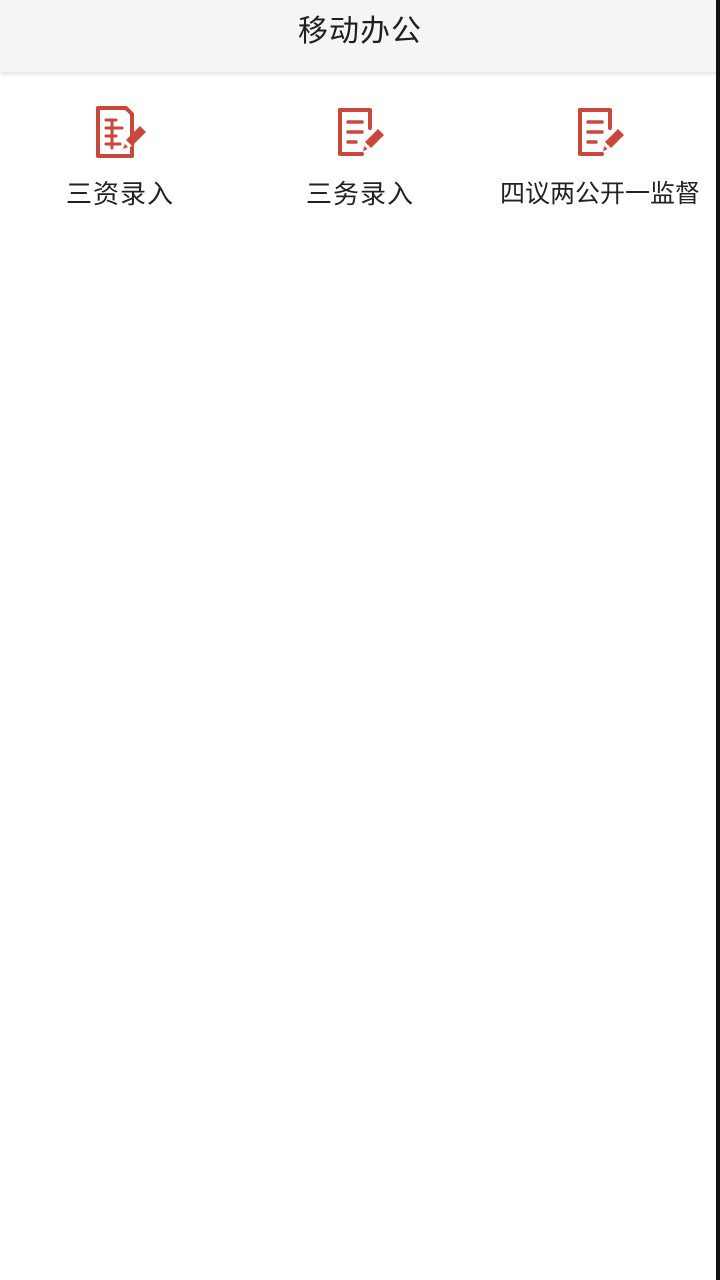 This screenshot has height=1280, width=720. I want to click on menu-item-label: 三资录入, so click(119, 195).